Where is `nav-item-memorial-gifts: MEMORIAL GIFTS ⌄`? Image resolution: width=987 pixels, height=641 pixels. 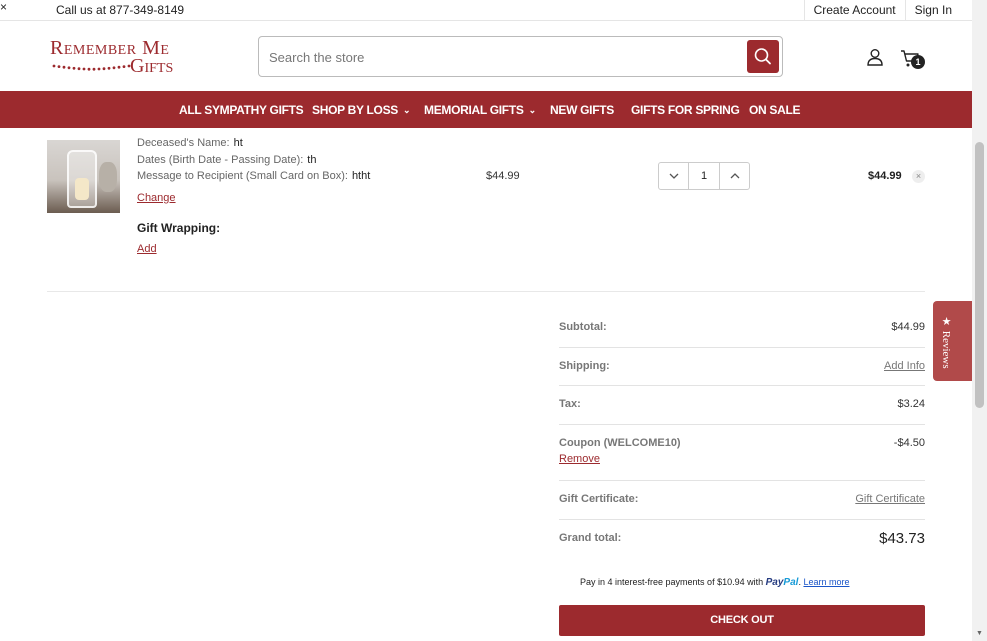 nav-item-memorial-gifts: MEMORIAL GIFTS ⌄ is located at coordinates (480, 110).